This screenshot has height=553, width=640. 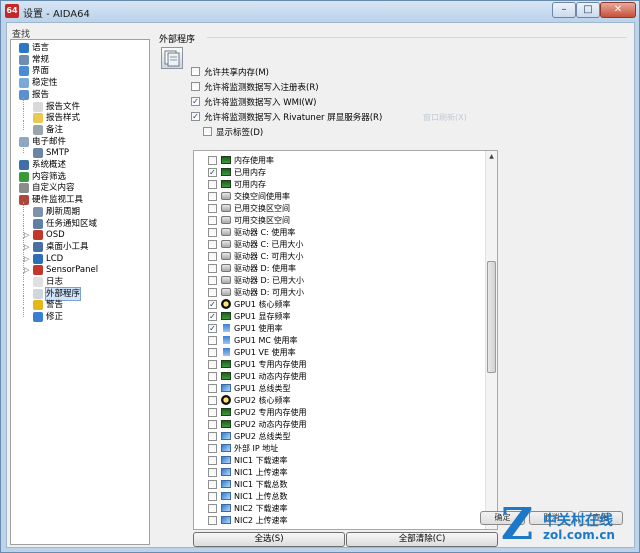 What do you see at coordinates (249, 208) in the screenshot?
I see `sensor-row: 已用交换区空间` at bounding box center [249, 208].